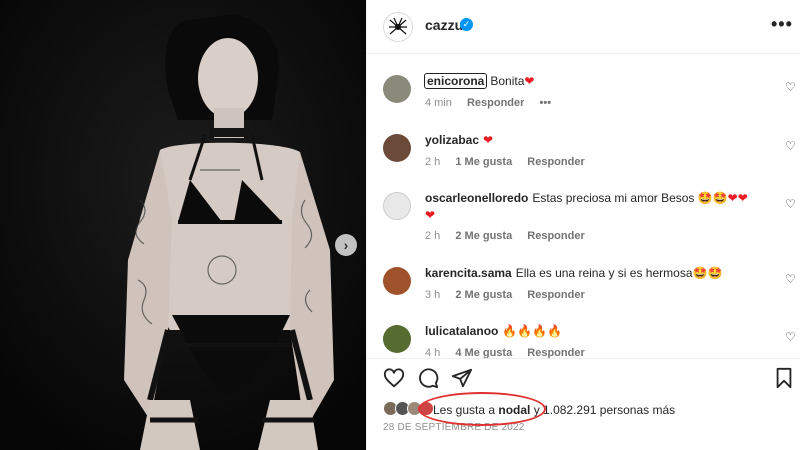 Image resolution: width=800 pixels, height=450 pixels. I want to click on comment-username: yolizabac, so click(452, 140).